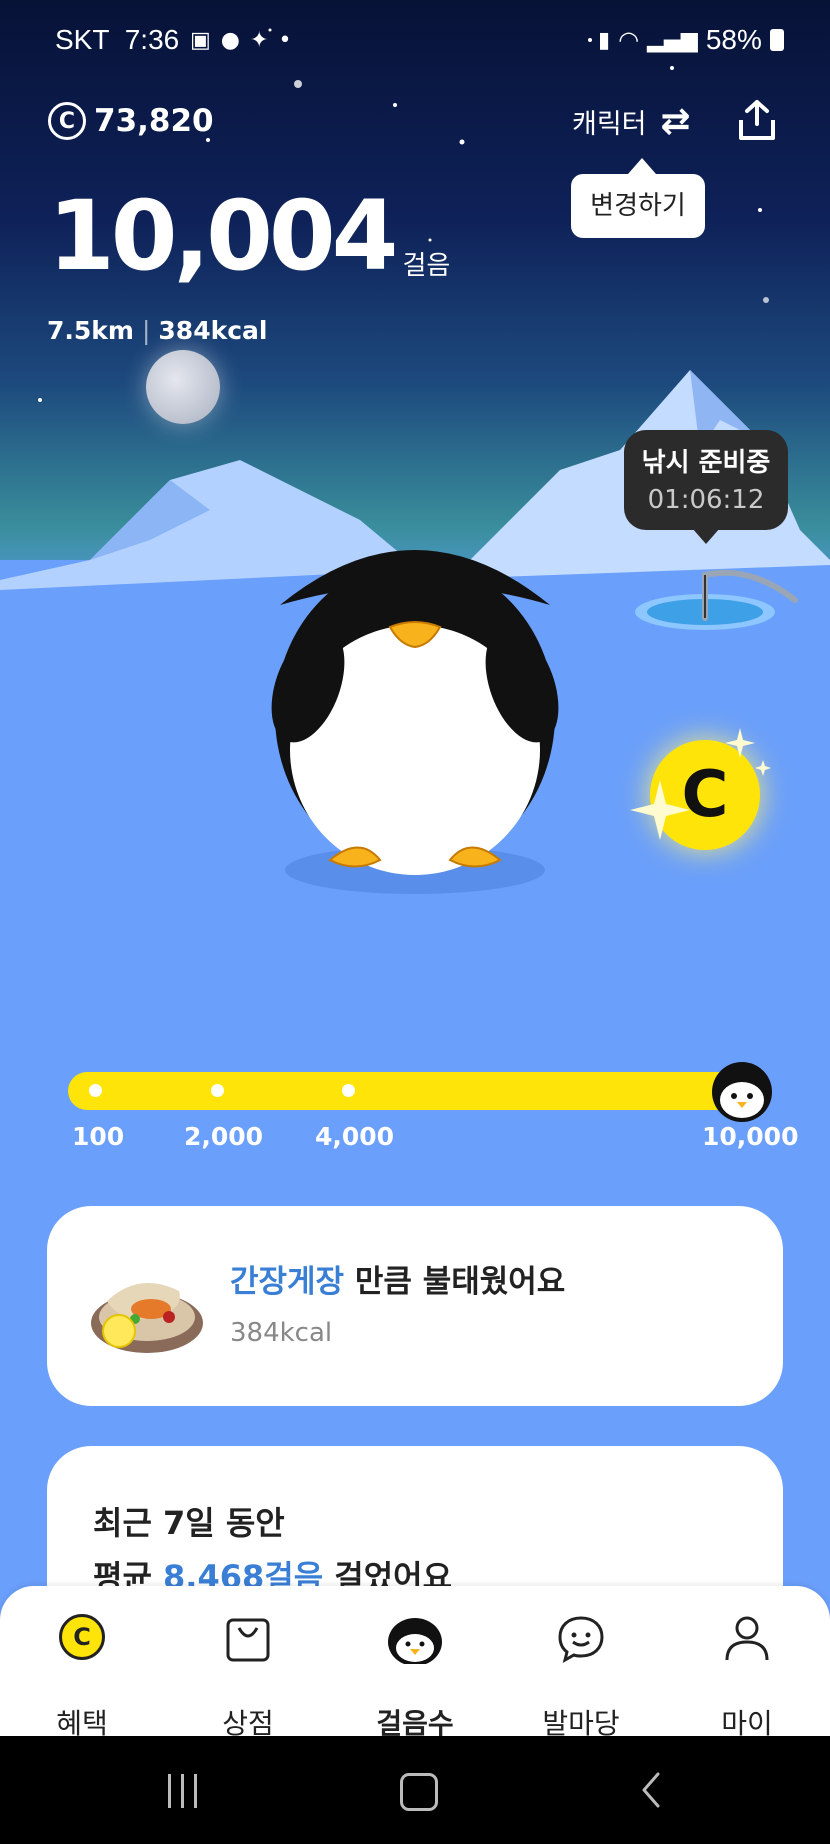 The width and height of the screenshot is (830, 1844). What do you see at coordinates (152, 39) in the screenshot?
I see `clock: 7:36` at bounding box center [152, 39].